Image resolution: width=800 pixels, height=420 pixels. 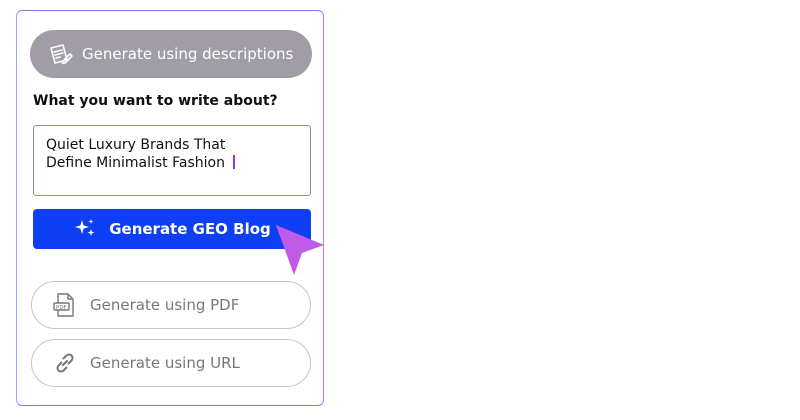 What do you see at coordinates (165, 363) in the screenshot?
I see `url-button-label: Generate using URL` at bounding box center [165, 363].